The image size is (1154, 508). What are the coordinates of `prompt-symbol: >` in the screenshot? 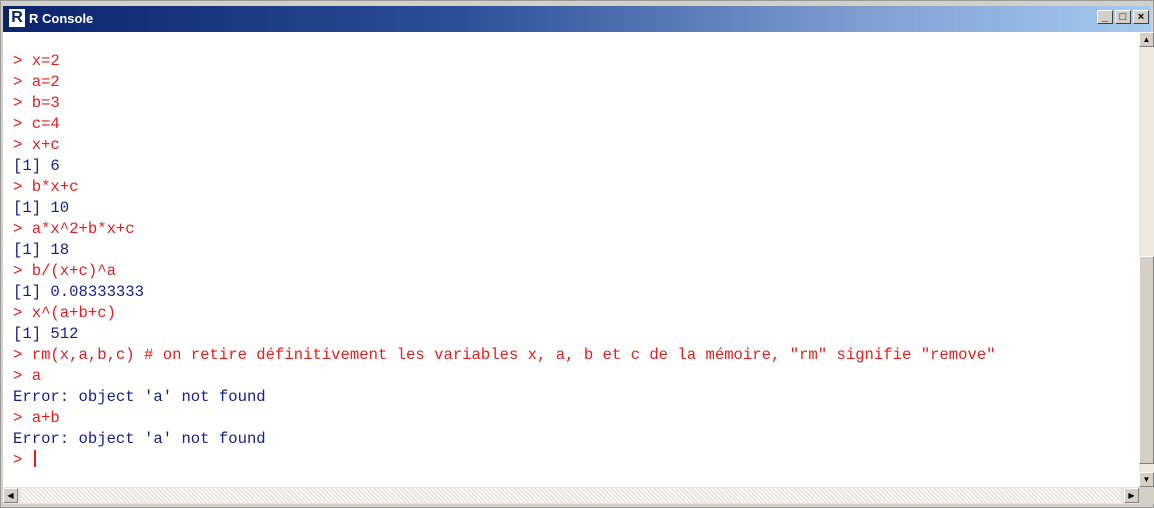 It's located at (22, 460).